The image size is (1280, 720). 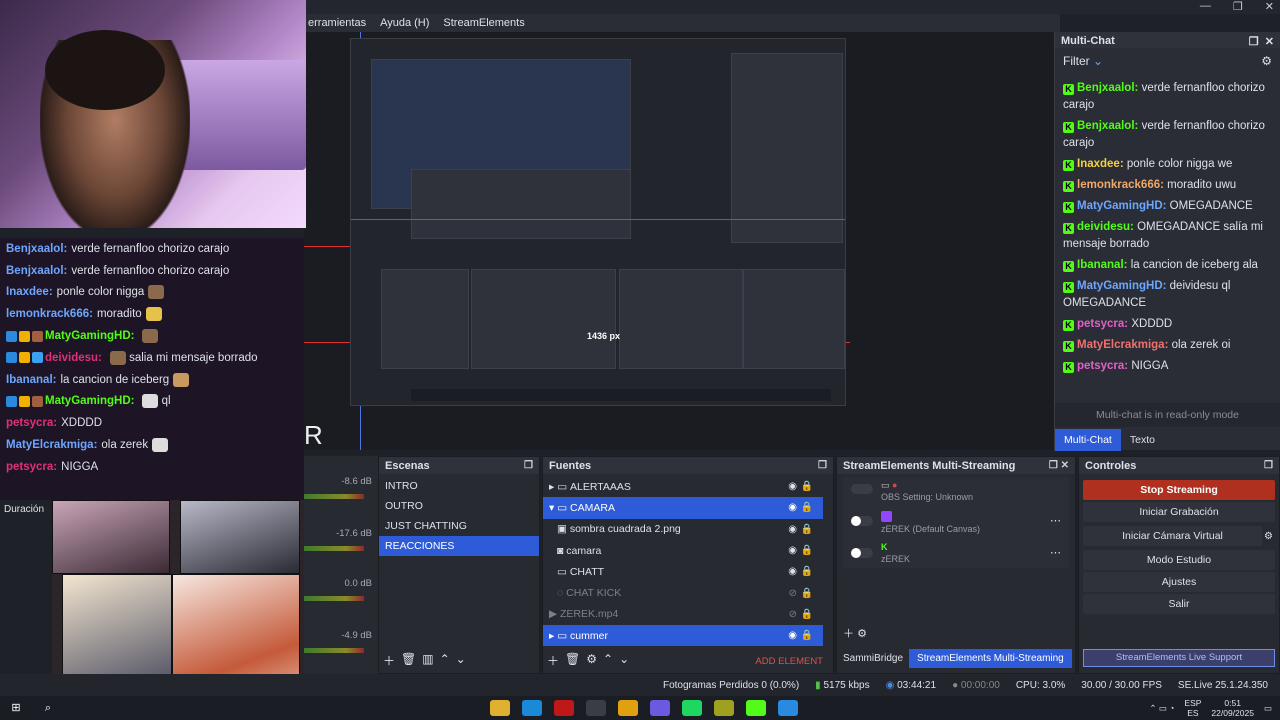 What do you see at coordinates (483, 23) in the screenshot?
I see `menu-item-streamelements: StreamElements` at bounding box center [483, 23].